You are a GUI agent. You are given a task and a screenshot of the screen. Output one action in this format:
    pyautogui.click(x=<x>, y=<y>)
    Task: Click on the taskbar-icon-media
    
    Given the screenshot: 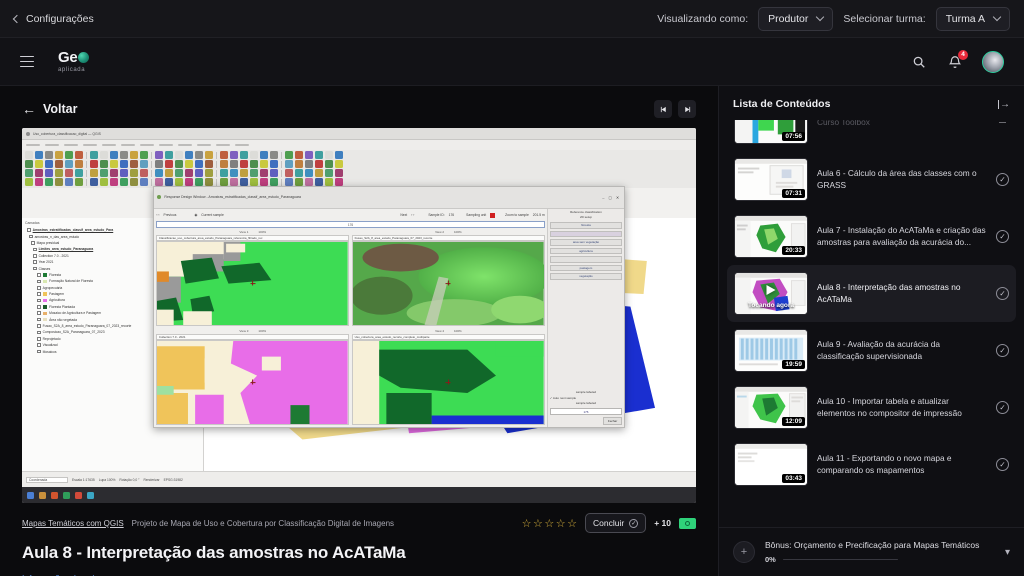 What is the action you would take?
    pyautogui.click(x=78, y=495)
    